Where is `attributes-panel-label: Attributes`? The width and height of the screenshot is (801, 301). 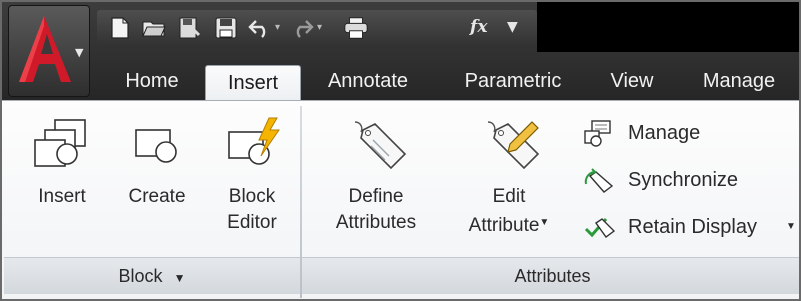 attributes-panel-label: Attributes is located at coordinates (552, 276).